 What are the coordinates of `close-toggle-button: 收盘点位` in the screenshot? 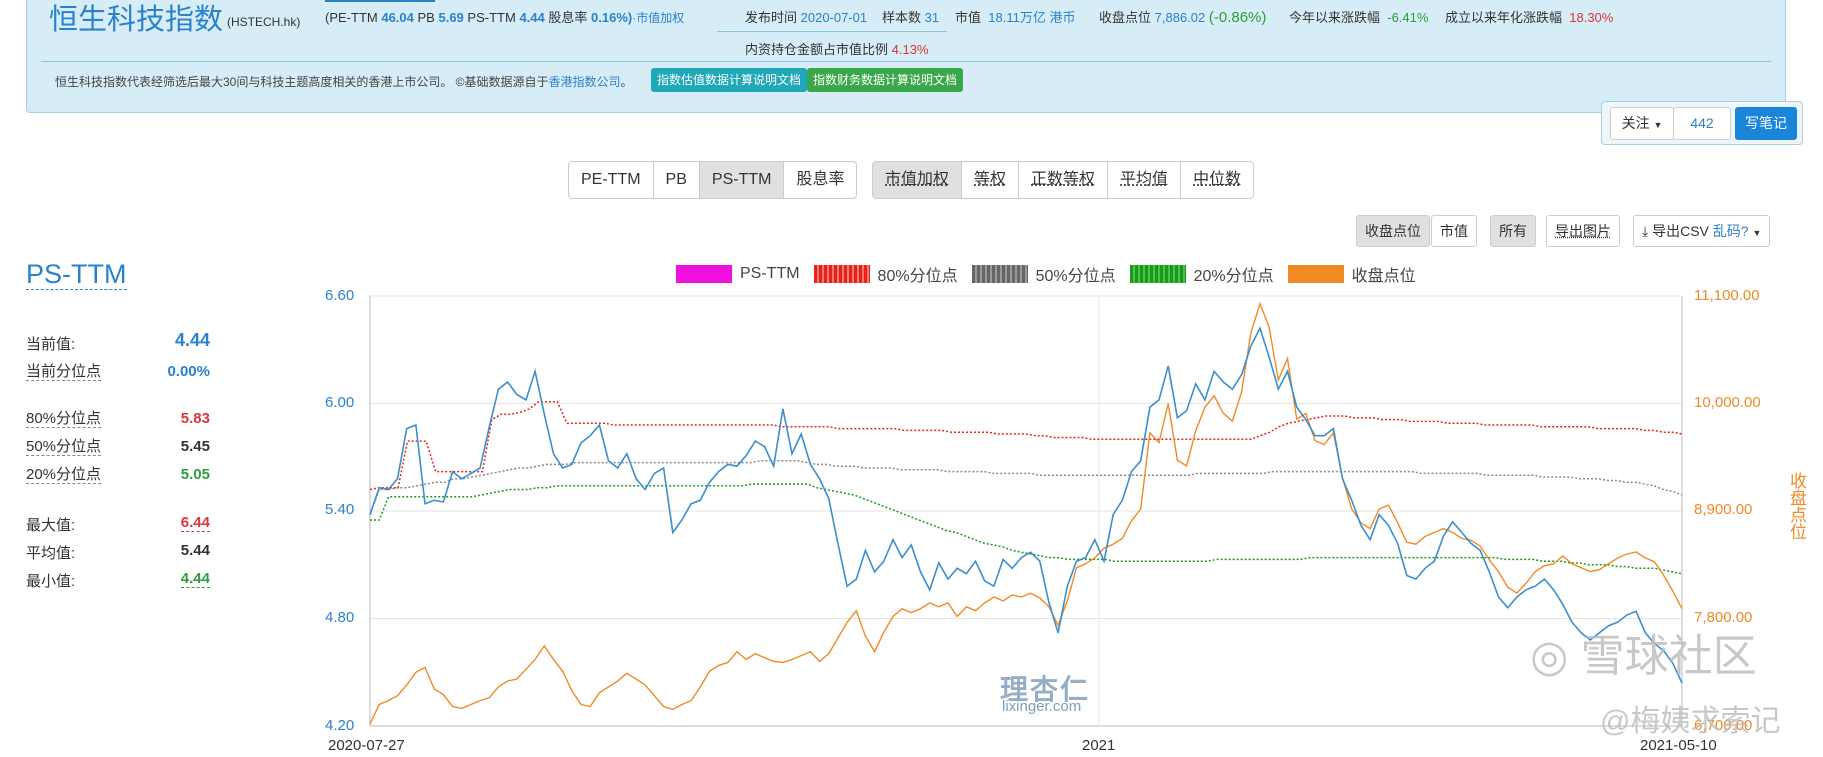 It's located at (1393, 231).